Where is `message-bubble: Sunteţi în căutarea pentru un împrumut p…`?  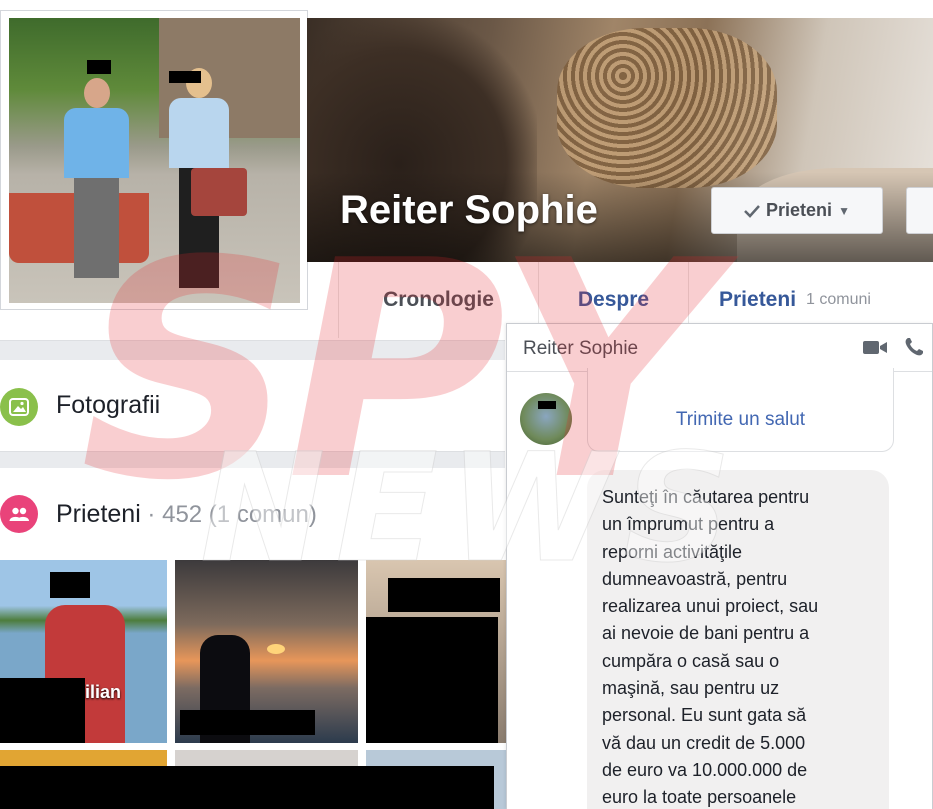
message-bubble: Sunteţi în căutarea pentru un împrumut p… is located at coordinates (738, 639).